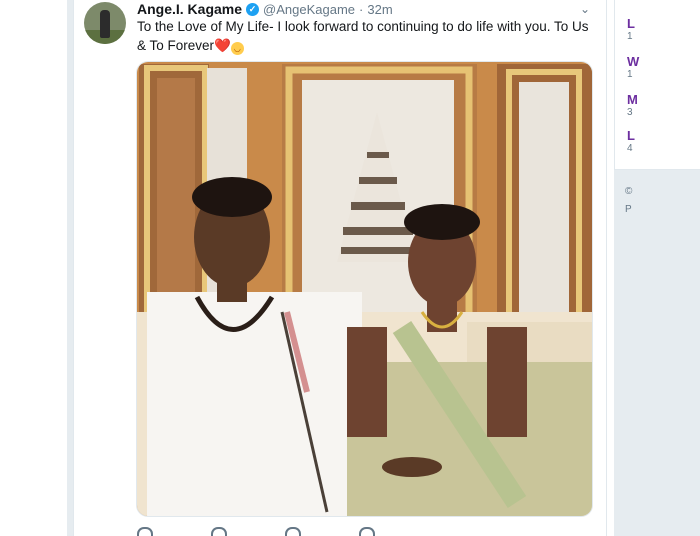 The height and width of the screenshot is (536, 700). I want to click on direct-message-icon, so click(367, 531).